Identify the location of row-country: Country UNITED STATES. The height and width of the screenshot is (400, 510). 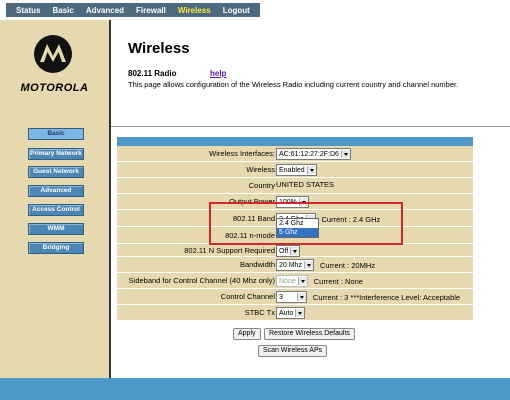
(295, 186).